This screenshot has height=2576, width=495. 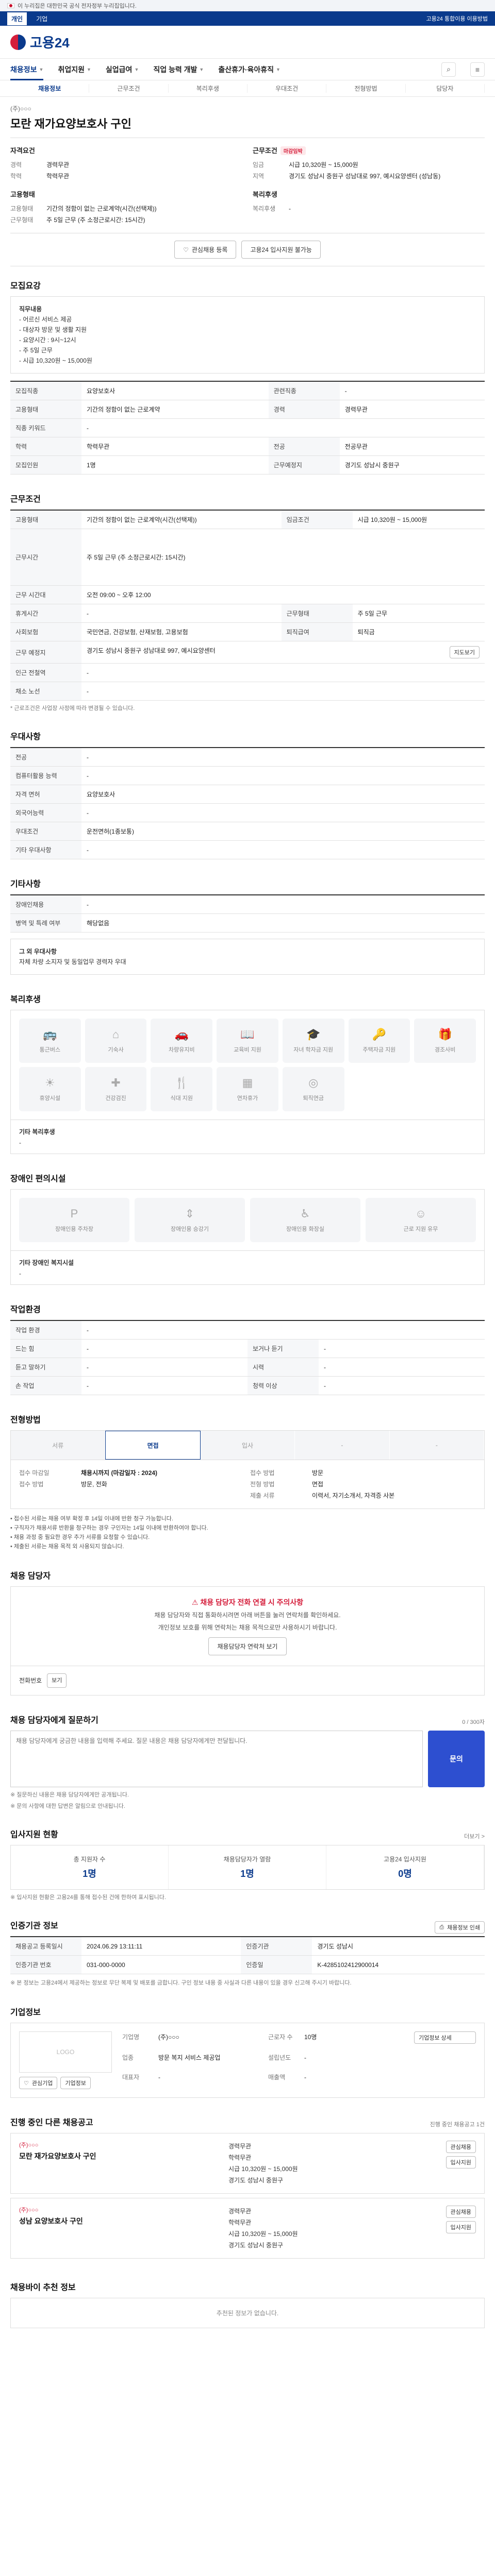 What do you see at coordinates (74, 69) in the screenshot?
I see `nav-menu-support: 취업지원 ▼` at bounding box center [74, 69].